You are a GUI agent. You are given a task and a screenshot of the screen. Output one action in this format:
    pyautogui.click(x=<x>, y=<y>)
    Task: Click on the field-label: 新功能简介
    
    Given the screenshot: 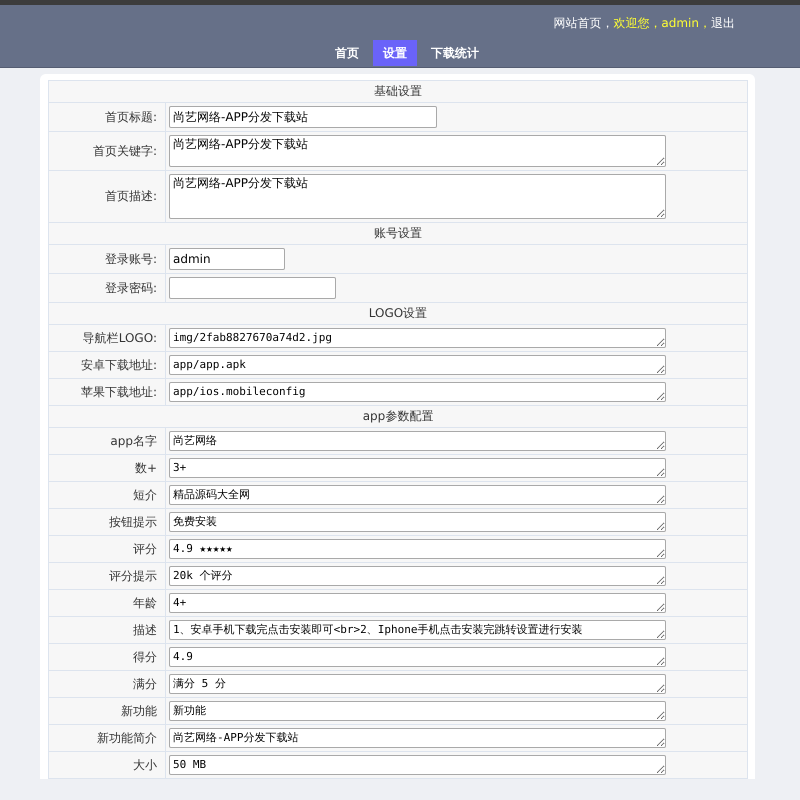 What is the action you would take?
    pyautogui.click(x=127, y=737)
    